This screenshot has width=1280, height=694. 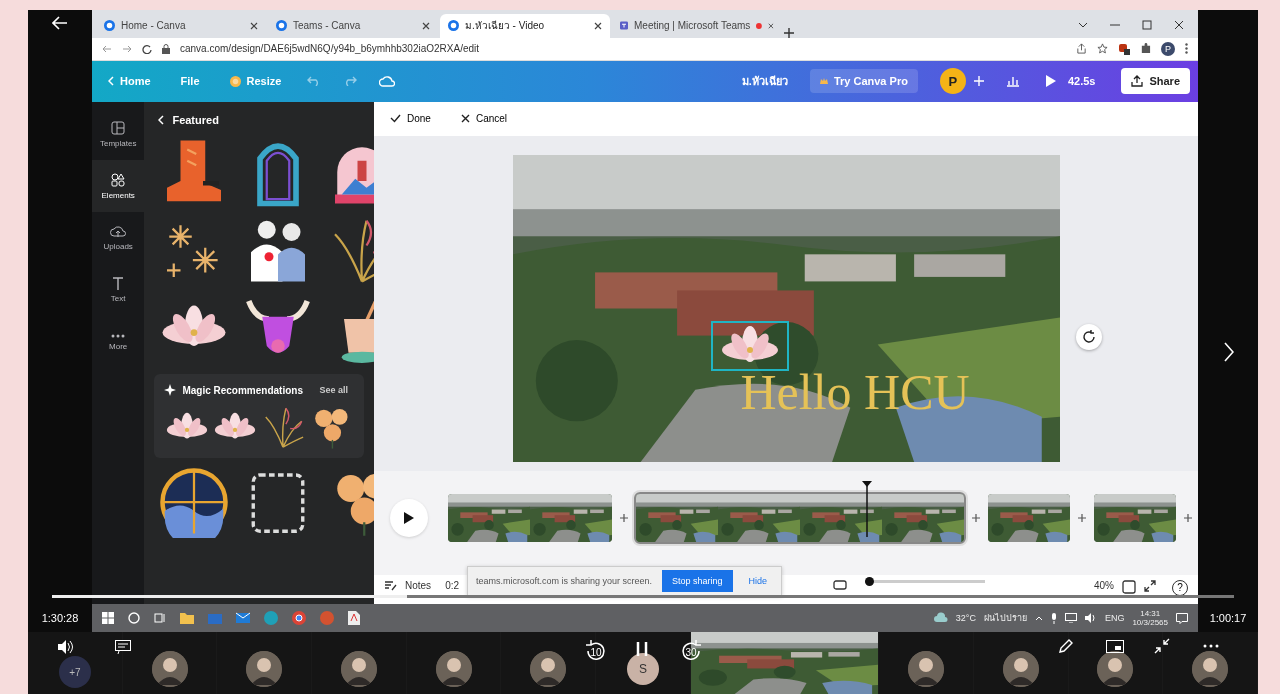 I want to click on playback-time: 0:2, so click(x=452, y=585).